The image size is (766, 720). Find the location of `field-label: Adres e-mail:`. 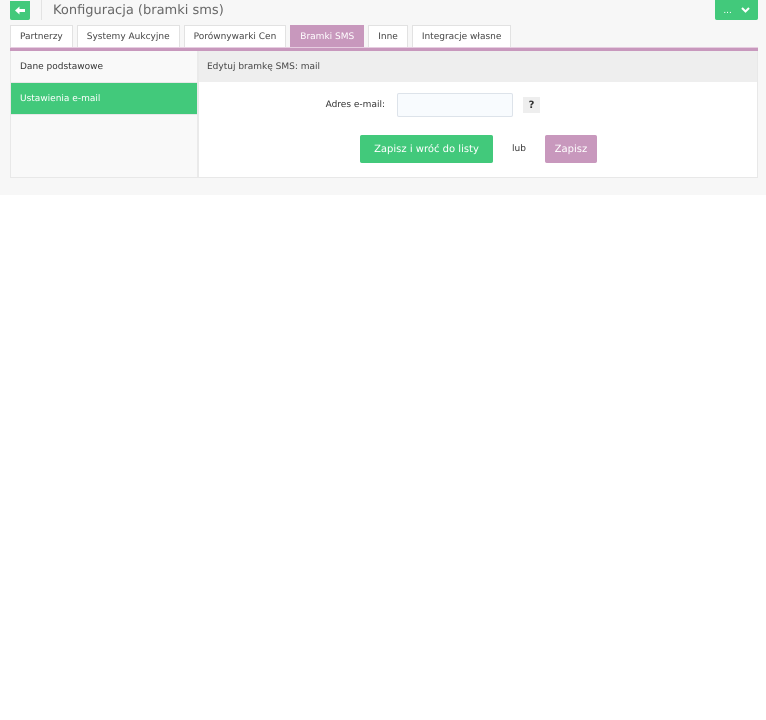

field-label: Adres e-mail: is located at coordinates (355, 105).